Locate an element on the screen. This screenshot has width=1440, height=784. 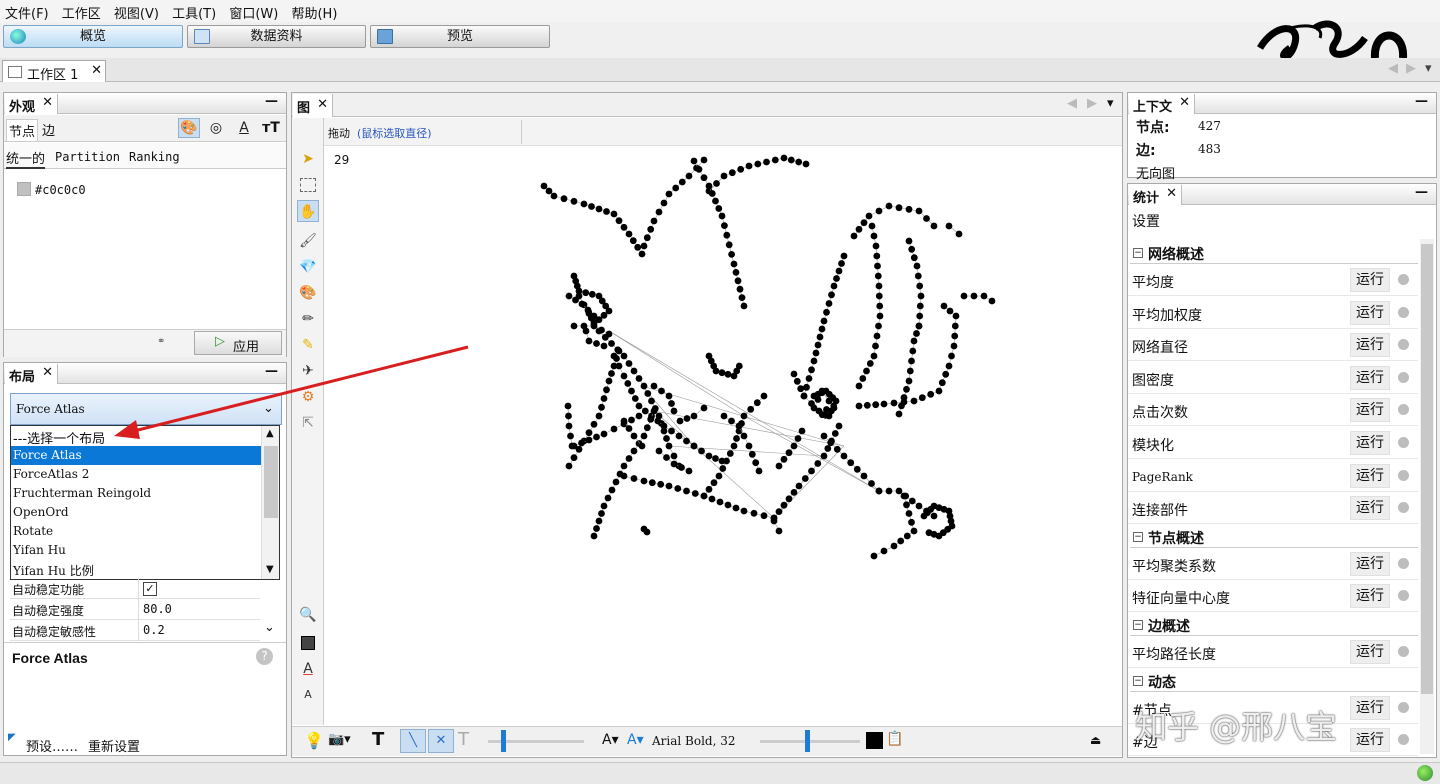
stats-section-header: − 节点概述 is located at coordinates (1274, 538).